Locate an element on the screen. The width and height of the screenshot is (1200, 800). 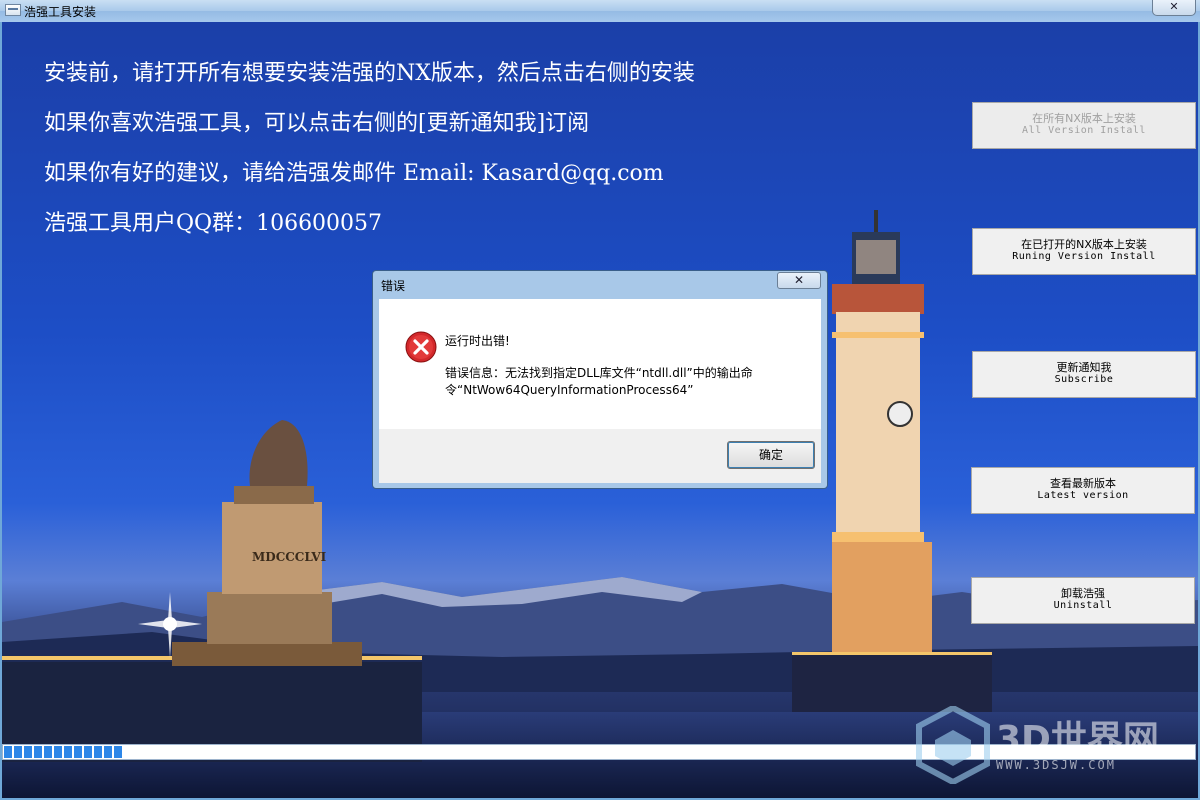
latest-version-label-zh: 查看最新版本 is located at coordinates (1083, 483).